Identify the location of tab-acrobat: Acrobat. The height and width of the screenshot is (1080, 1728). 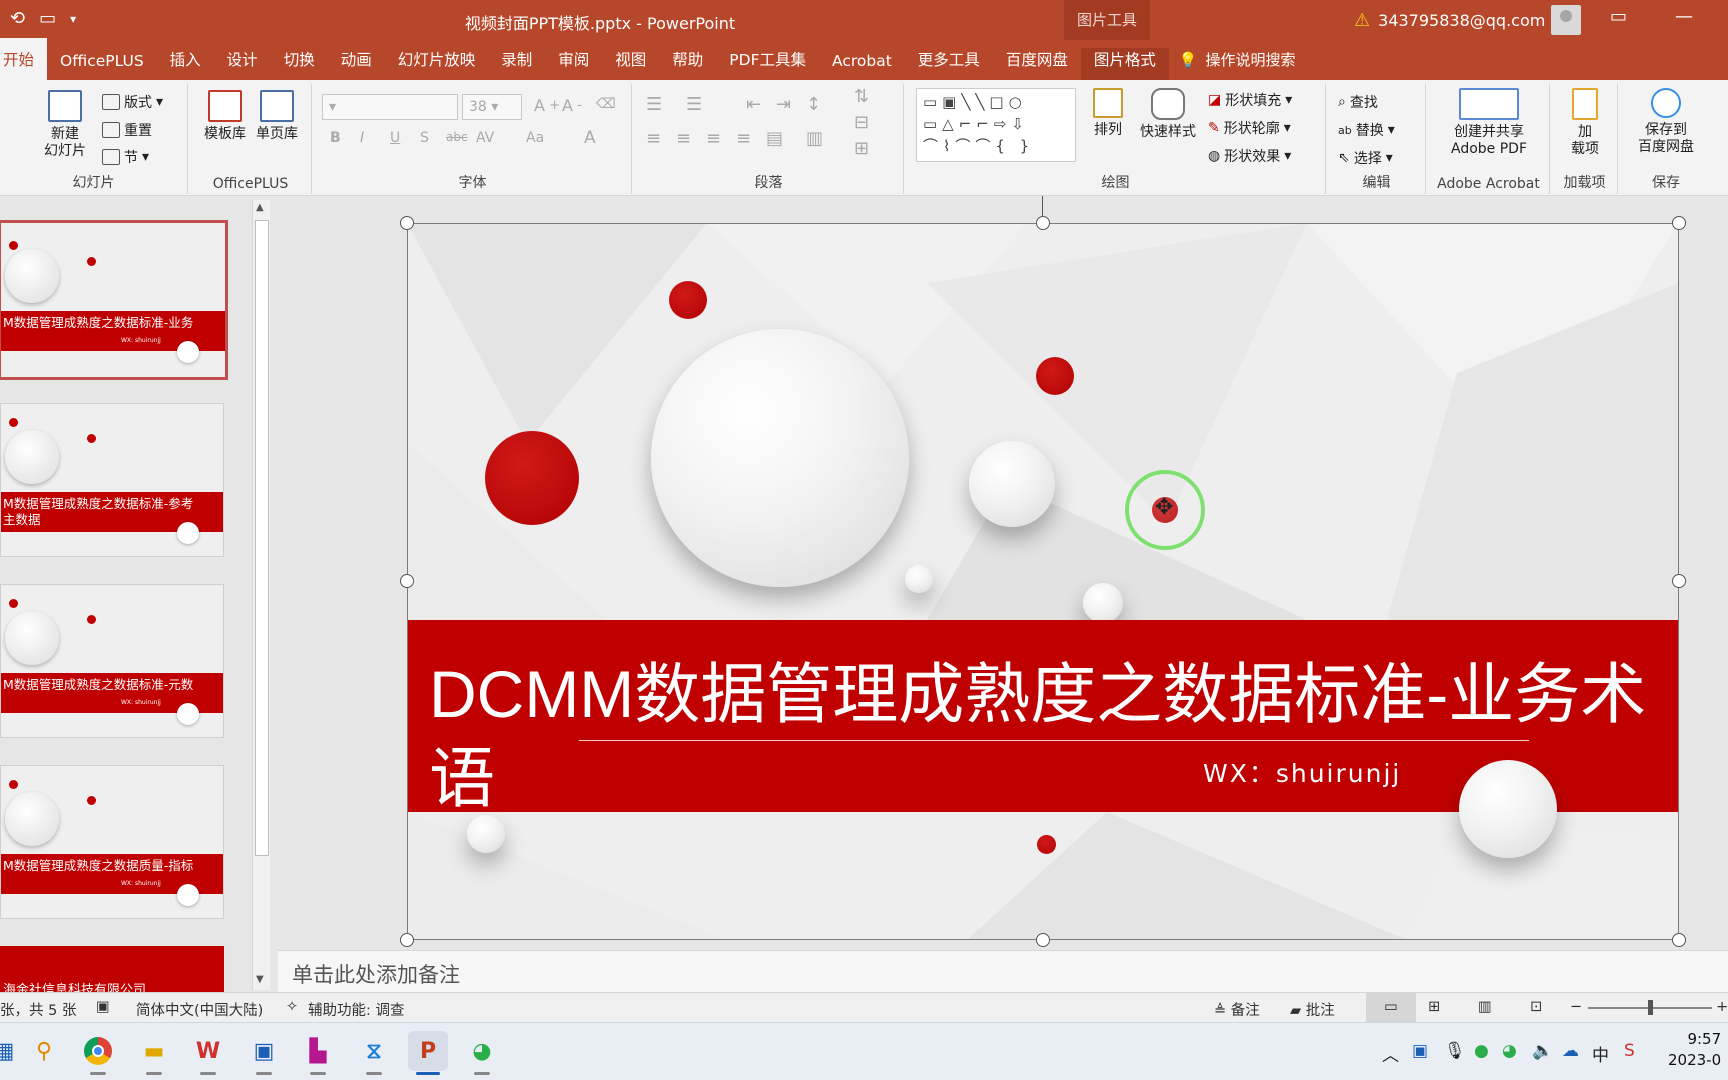
(862, 66).